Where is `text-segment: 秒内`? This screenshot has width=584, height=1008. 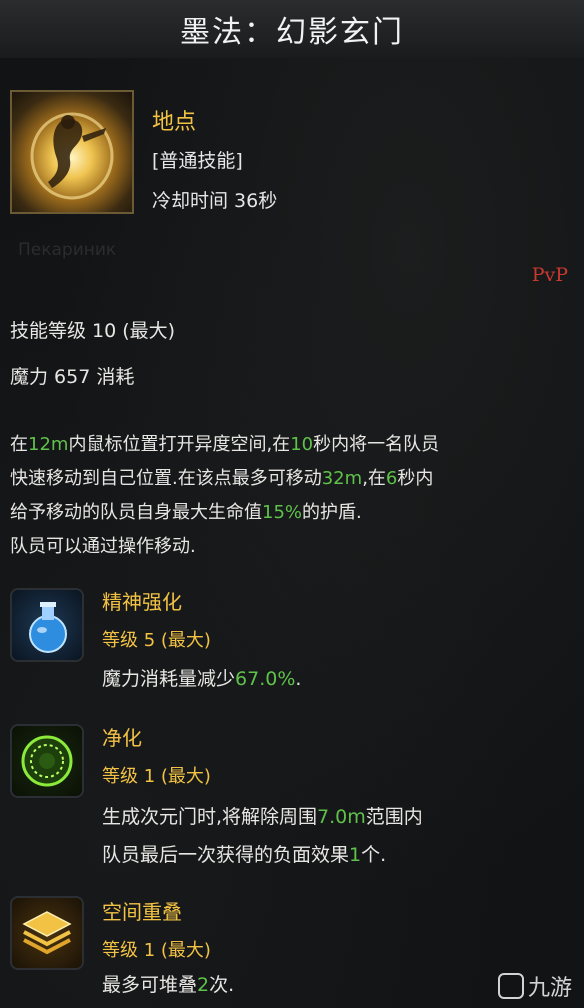 text-segment: 秒内 is located at coordinates (415, 478).